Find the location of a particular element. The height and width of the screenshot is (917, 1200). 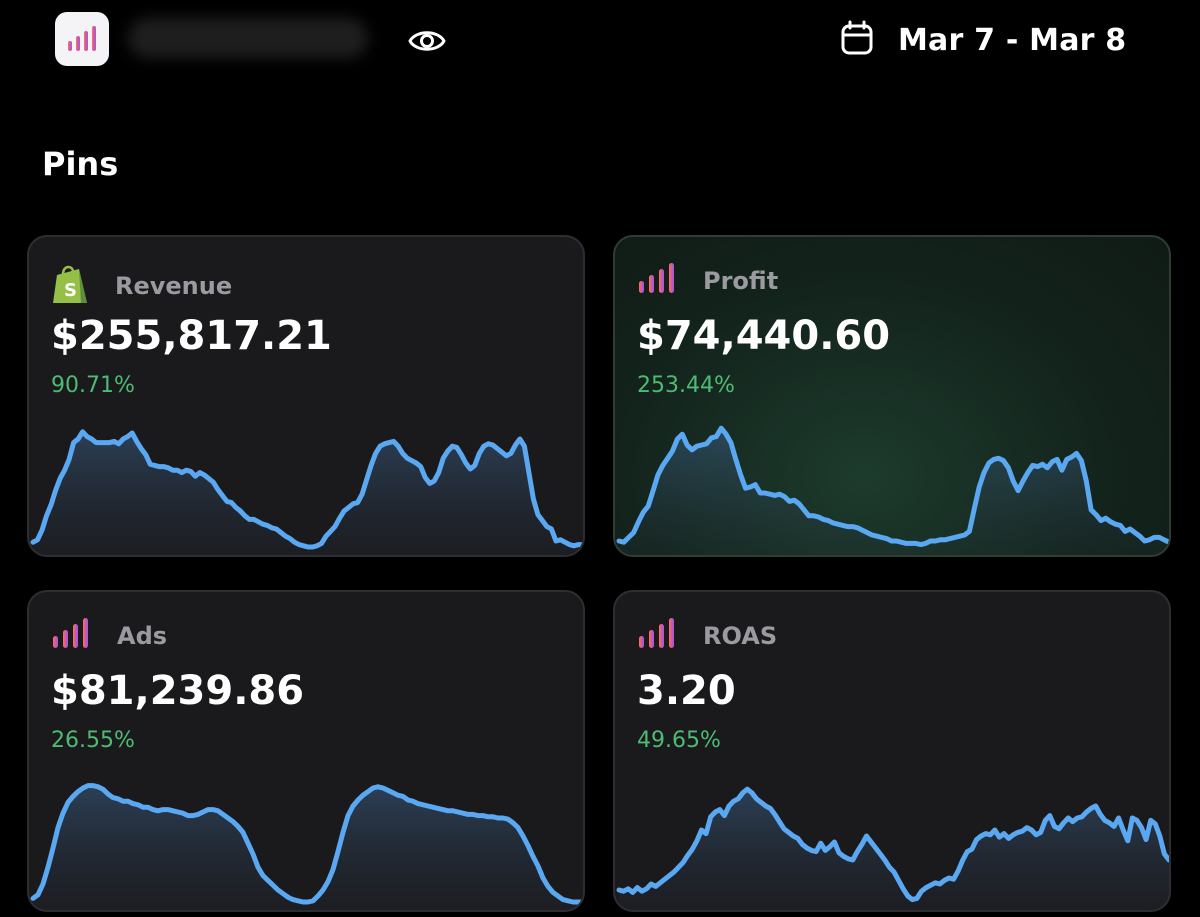

top-bar: Mar 7 - Mar 8 is located at coordinates (600, 45).